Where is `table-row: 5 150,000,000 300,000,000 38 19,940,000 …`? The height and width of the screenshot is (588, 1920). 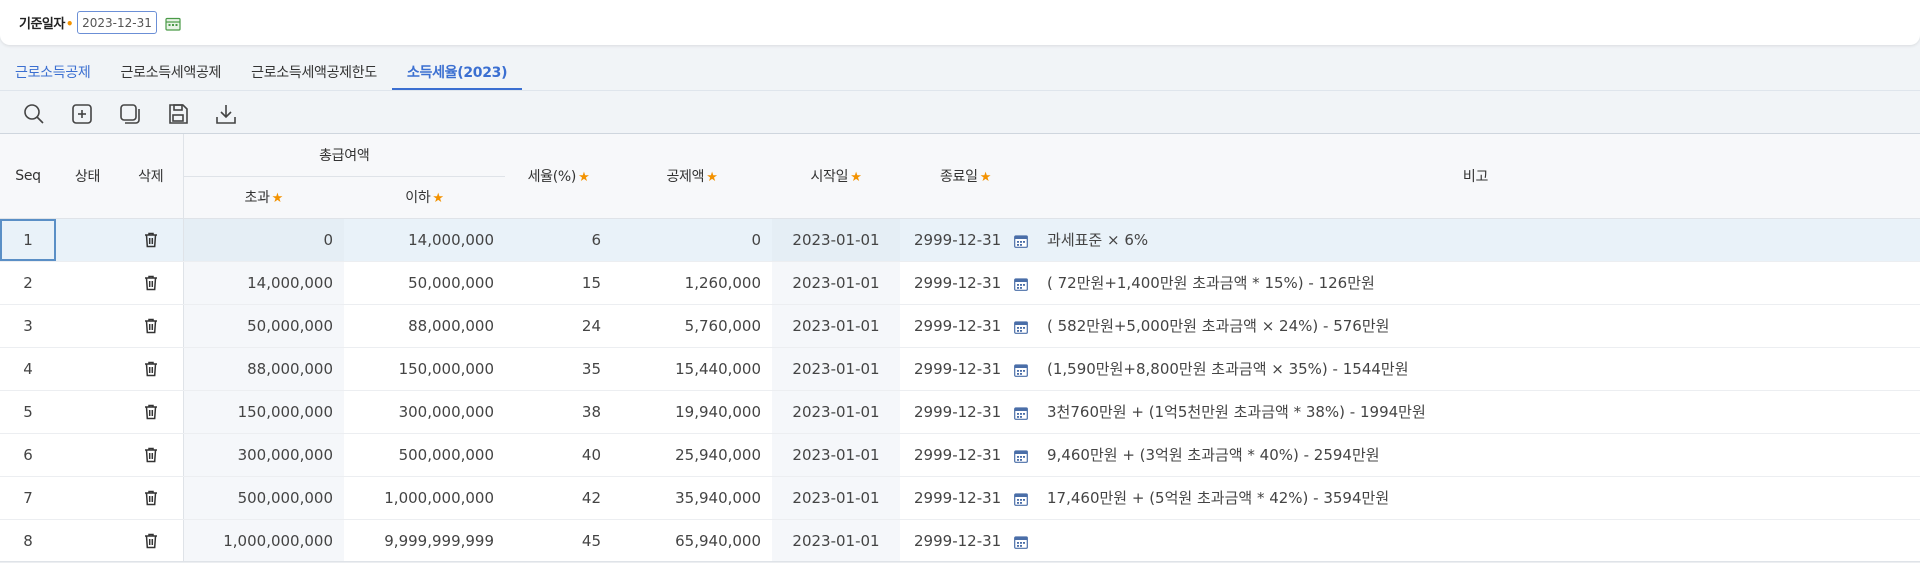 table-row: 5 150,000,000 300,000,000 38 19,940,000 … is located at coordinates (960, 412).